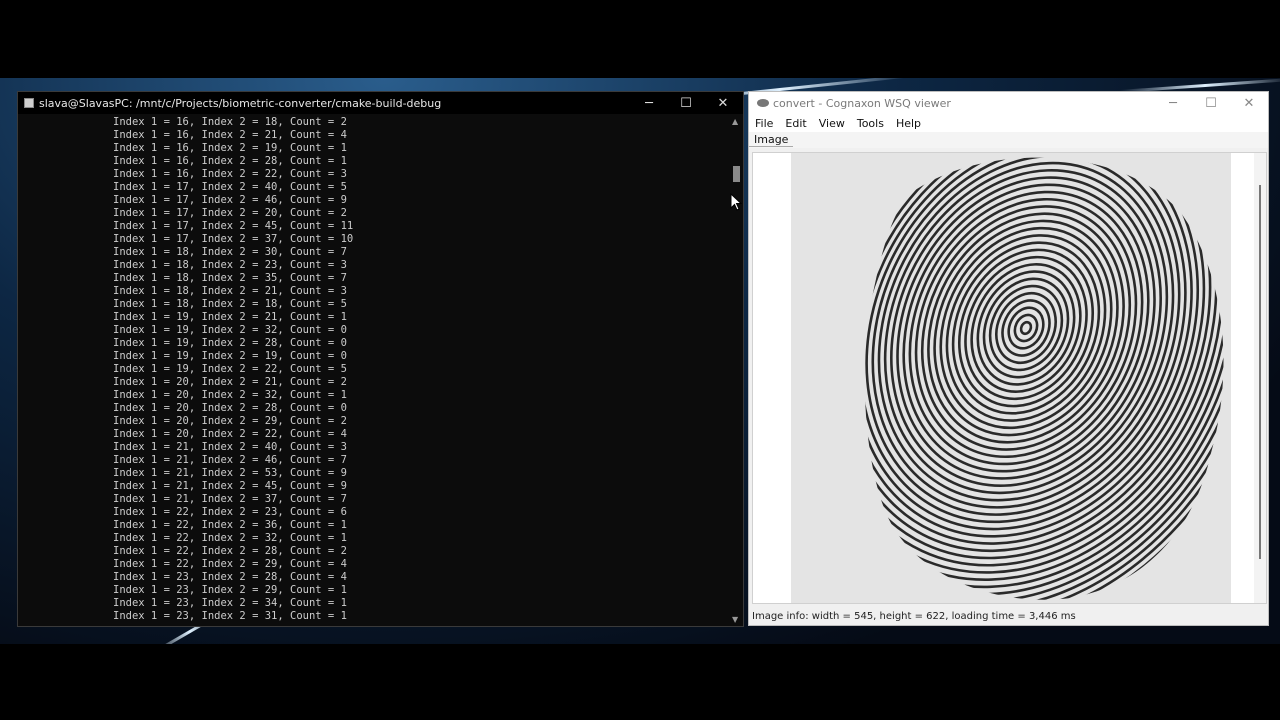  I want to click on terminal-line: Index 1 = 22, Index 2 = 36, Count = 1, so click(230, 525).